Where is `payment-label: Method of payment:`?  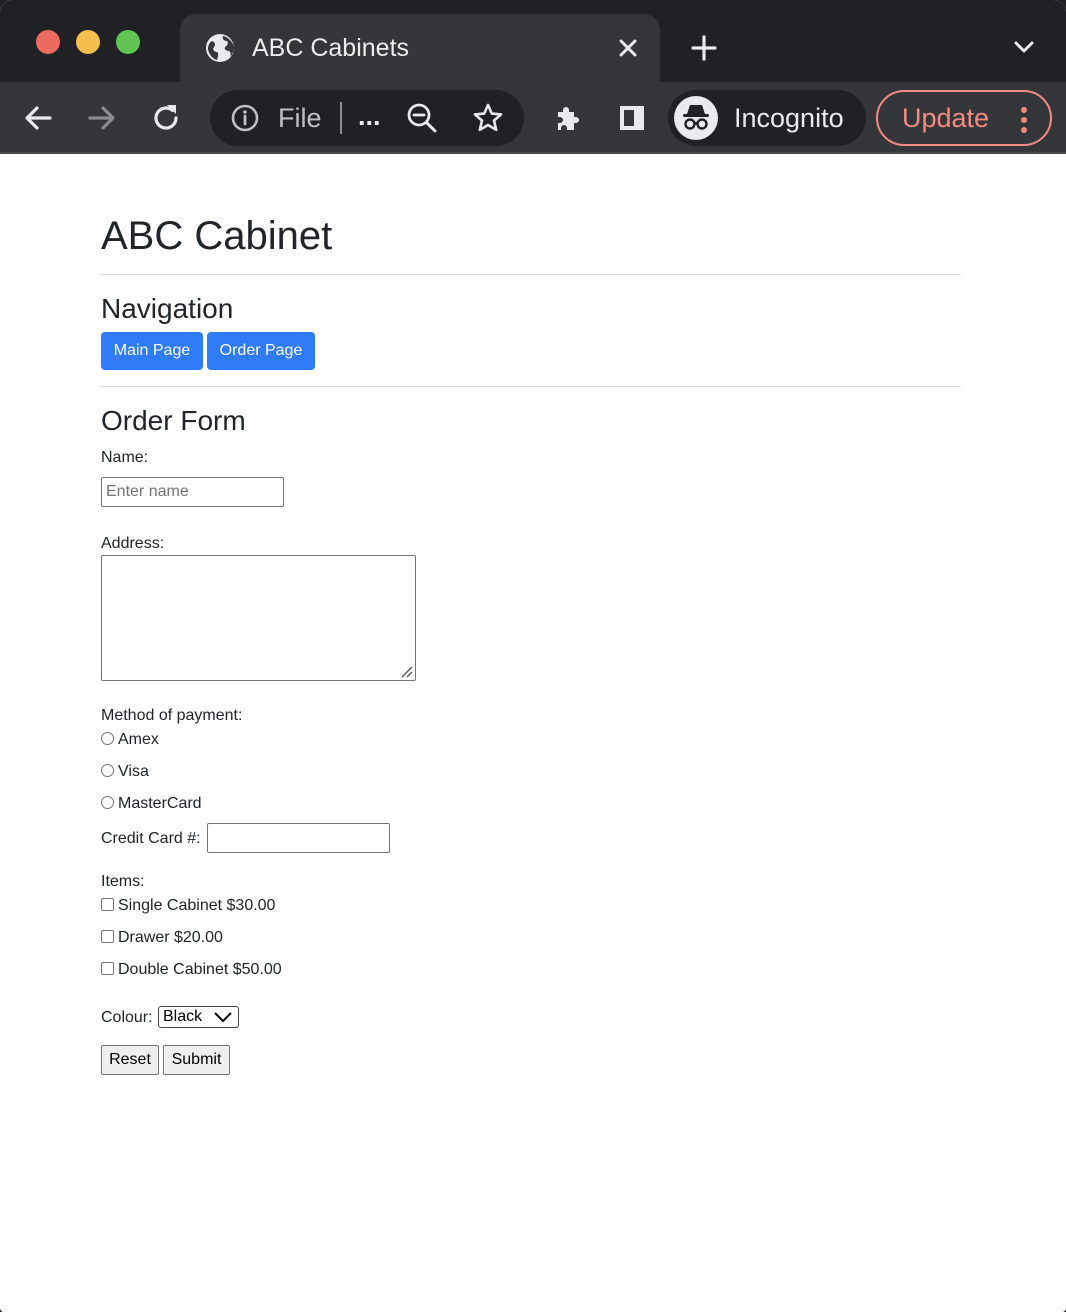
payment-label: Method of payment: is located at coordinates (172, 715).